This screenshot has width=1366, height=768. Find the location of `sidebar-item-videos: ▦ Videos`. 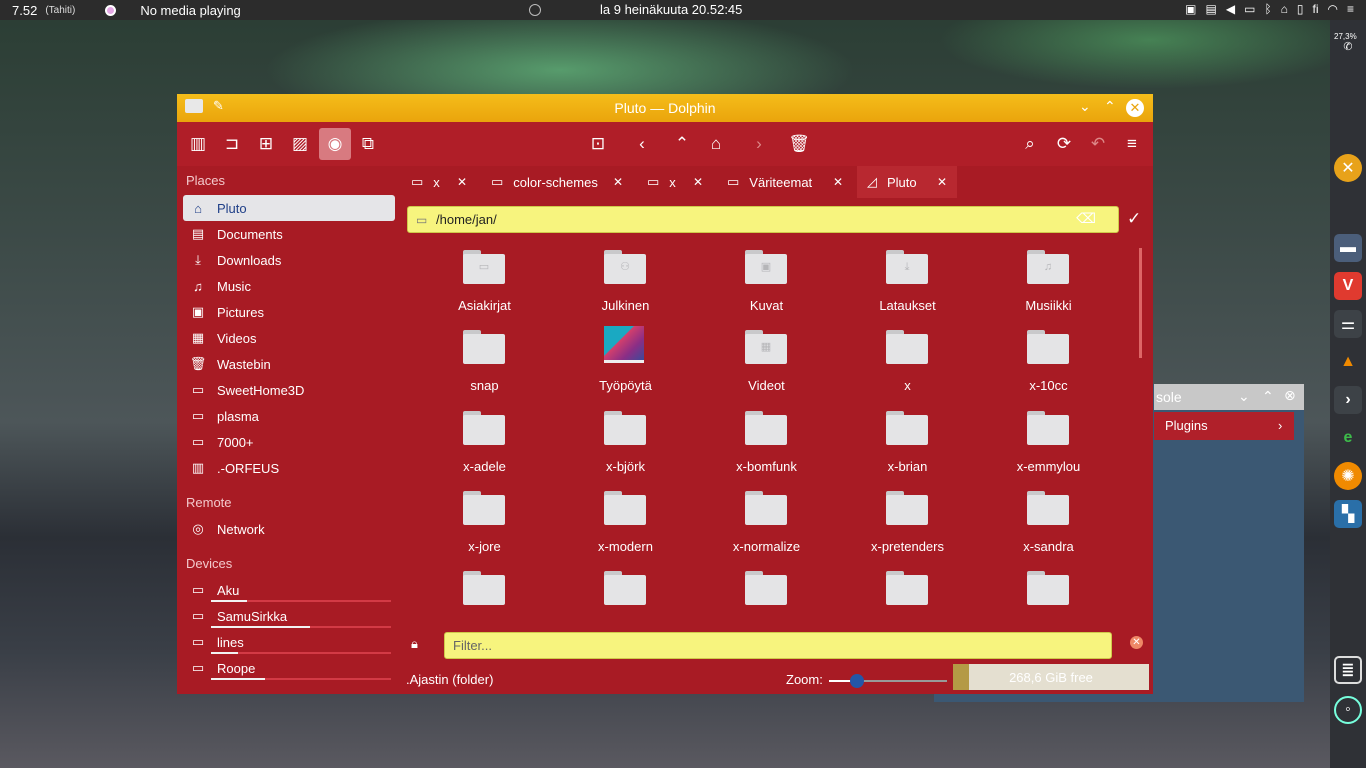

sidebar-item-videos: ▦ Videos is located at coordinates (289, 338).